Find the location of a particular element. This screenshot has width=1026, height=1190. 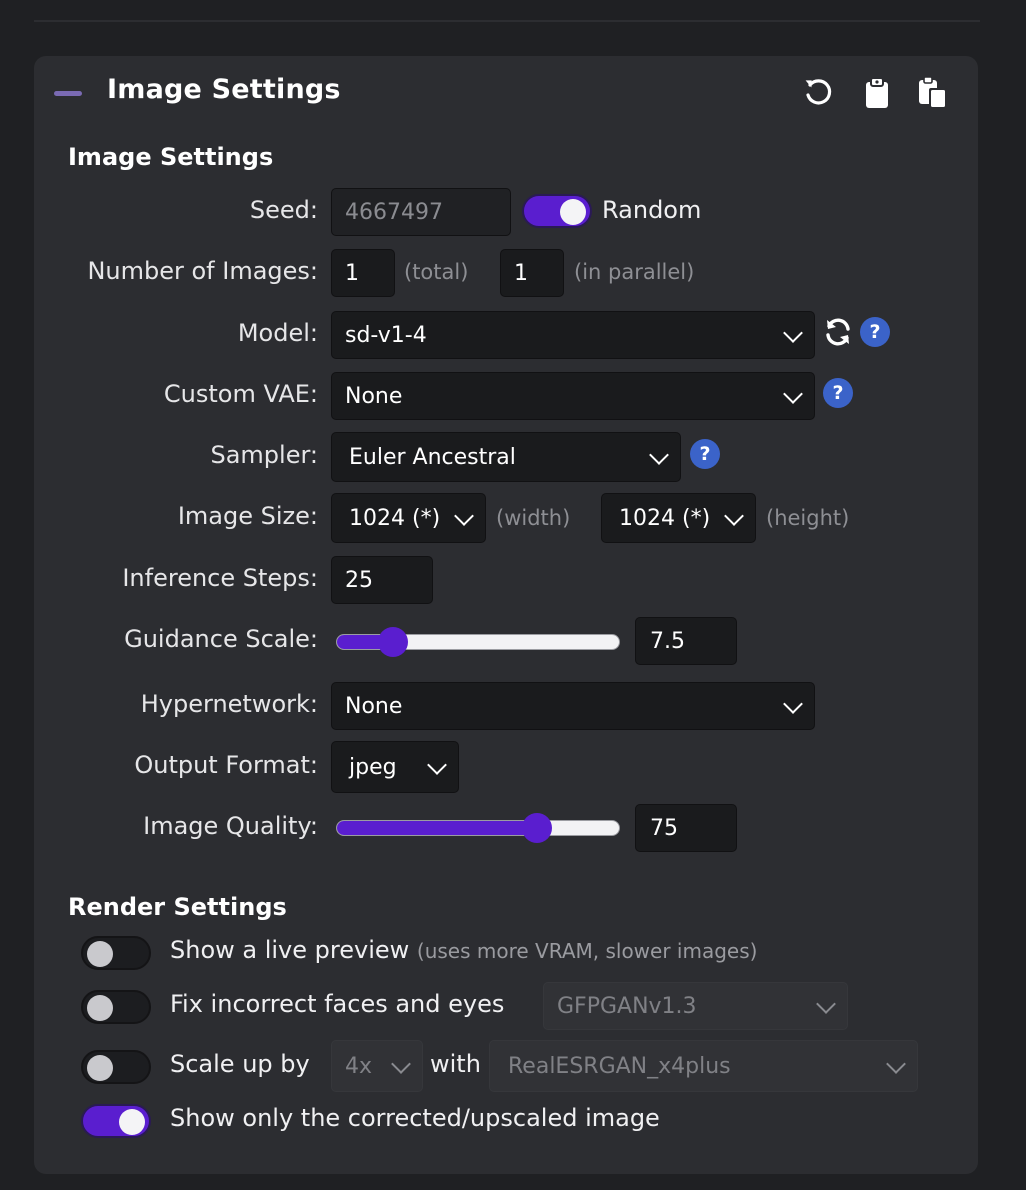

sampler-select: Euler Ancestral is located at coordinates (506, 457).